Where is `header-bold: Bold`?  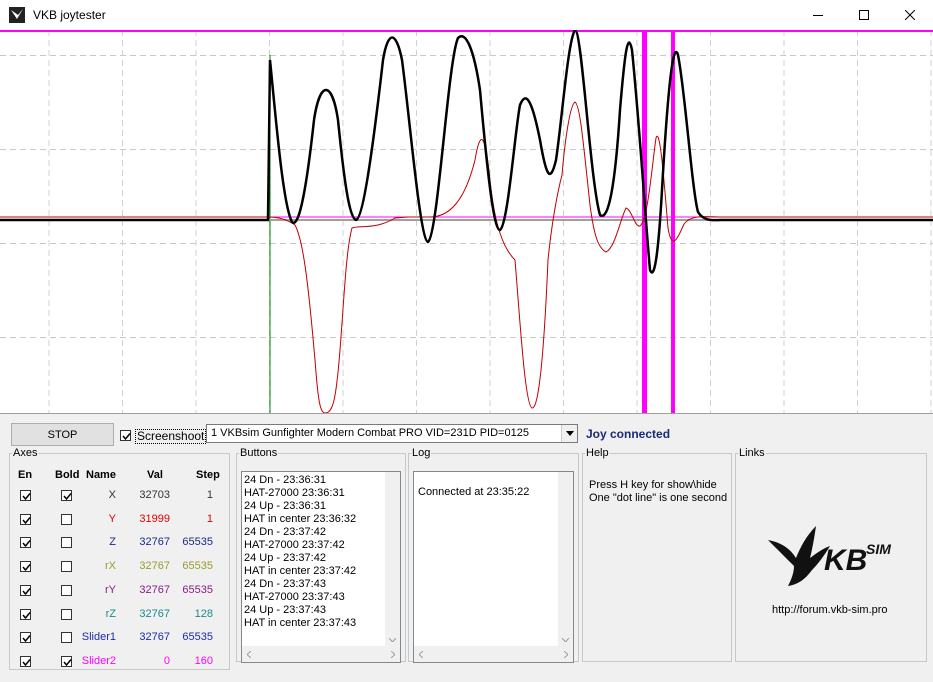
header-bold: Bold is located at coordinates (67, 475).